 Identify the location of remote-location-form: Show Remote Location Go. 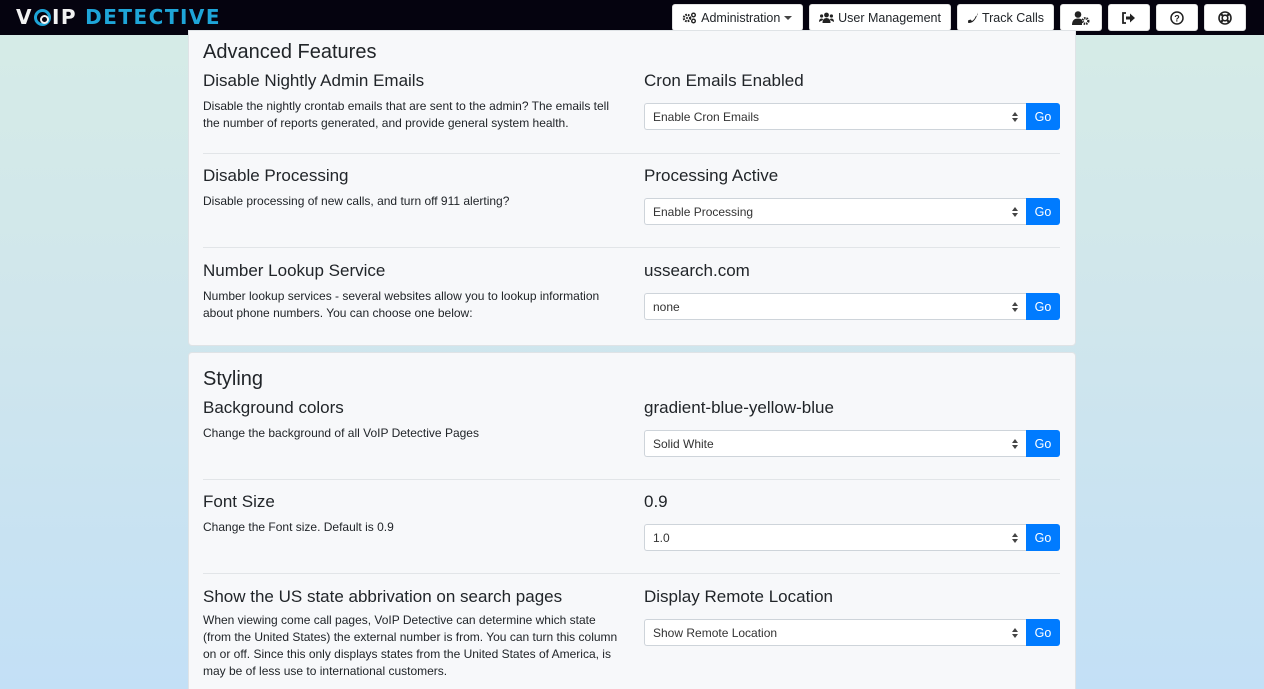
(852, 632).